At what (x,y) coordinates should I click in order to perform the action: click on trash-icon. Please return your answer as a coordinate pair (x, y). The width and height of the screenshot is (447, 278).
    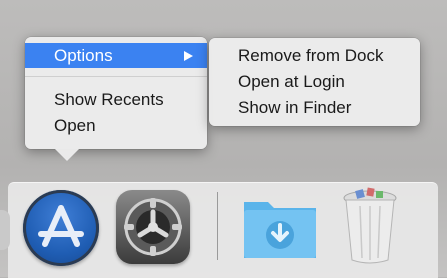
    Looking at the image, I should click on (370, 226).